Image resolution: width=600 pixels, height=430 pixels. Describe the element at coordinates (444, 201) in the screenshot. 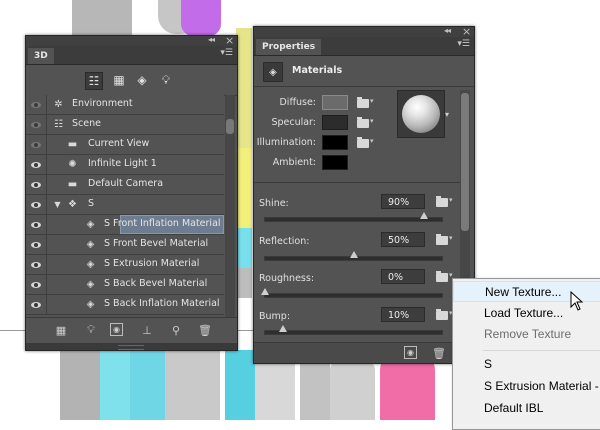

I see `shine-texture-icon` at that location.